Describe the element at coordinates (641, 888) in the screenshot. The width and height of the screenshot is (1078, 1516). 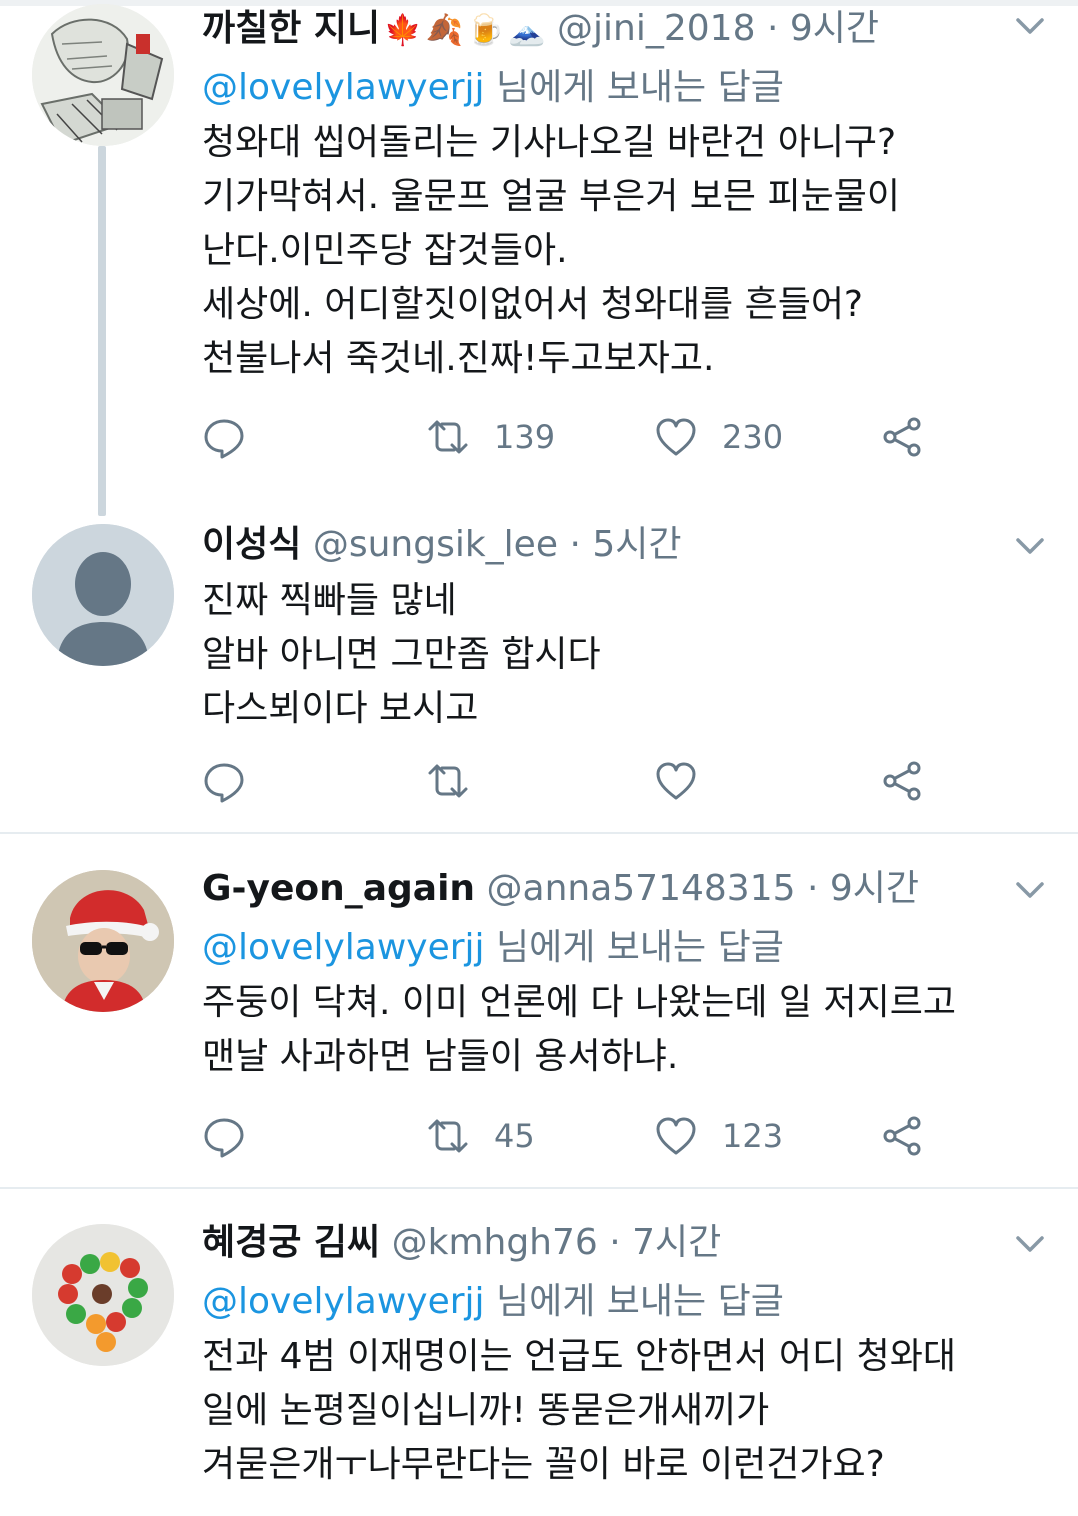
I see `user-handle: @anna57148315` at that location.